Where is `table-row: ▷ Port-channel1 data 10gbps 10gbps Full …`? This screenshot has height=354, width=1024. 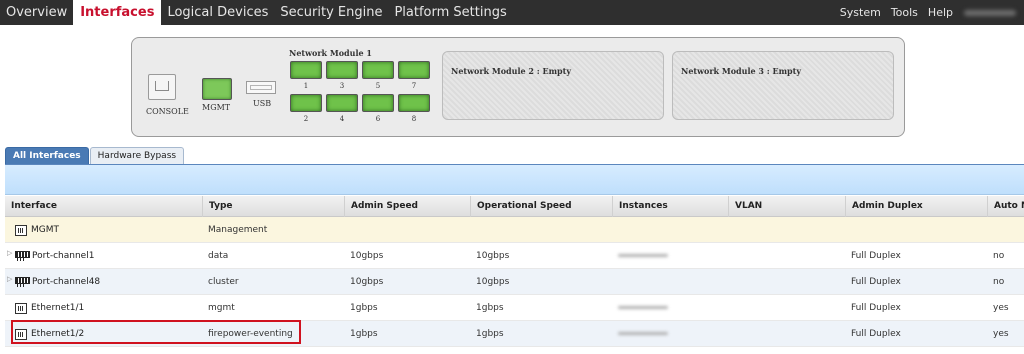
table-row: ▷ Port-channel1 data 10gbps 10gbps Full … is located at coordinates (514, 256).